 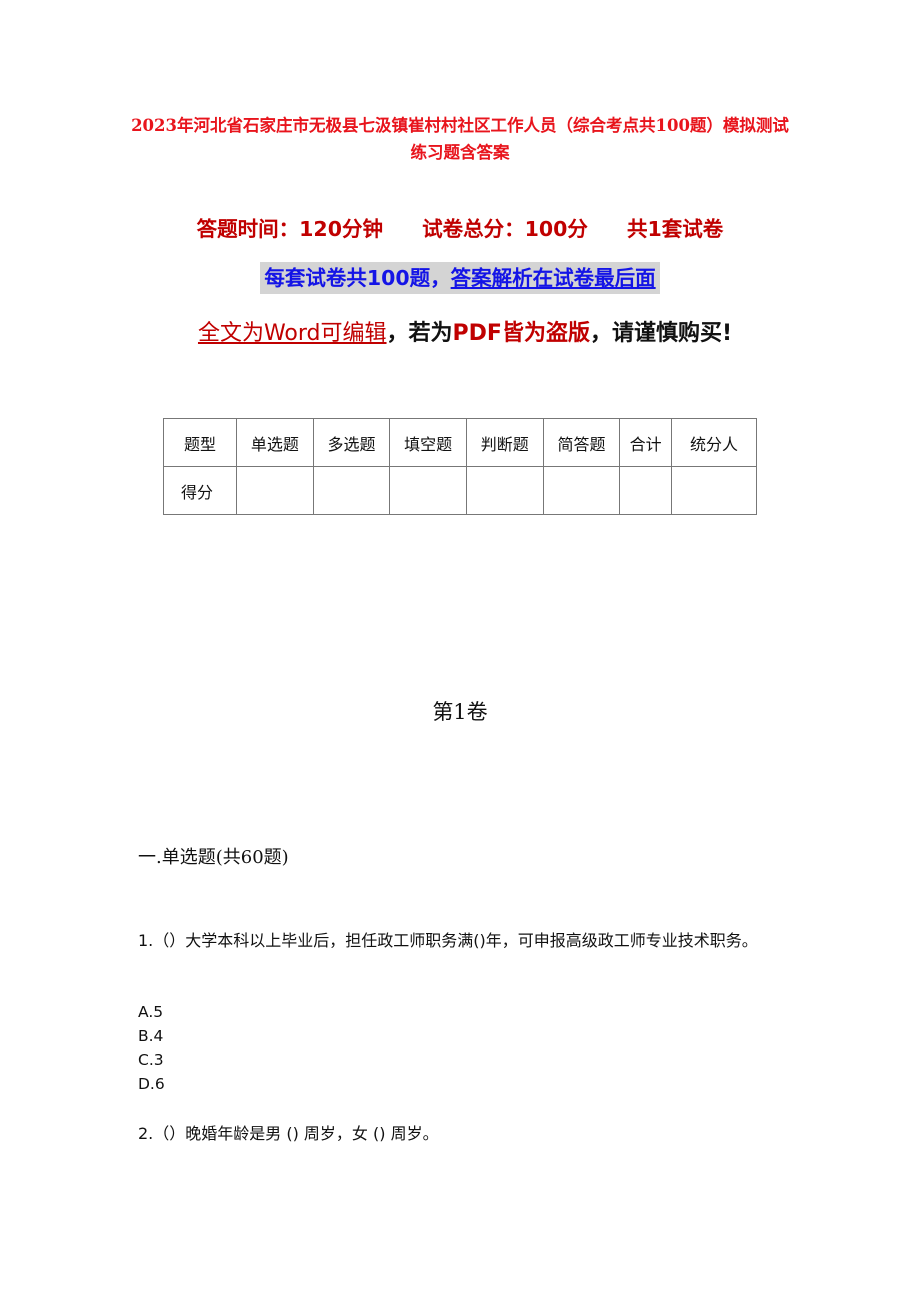 What do you see at coordinates (419, 333) in the screenshot?
I see `warning-sep: ，若为` at bounding box center [419, 333].